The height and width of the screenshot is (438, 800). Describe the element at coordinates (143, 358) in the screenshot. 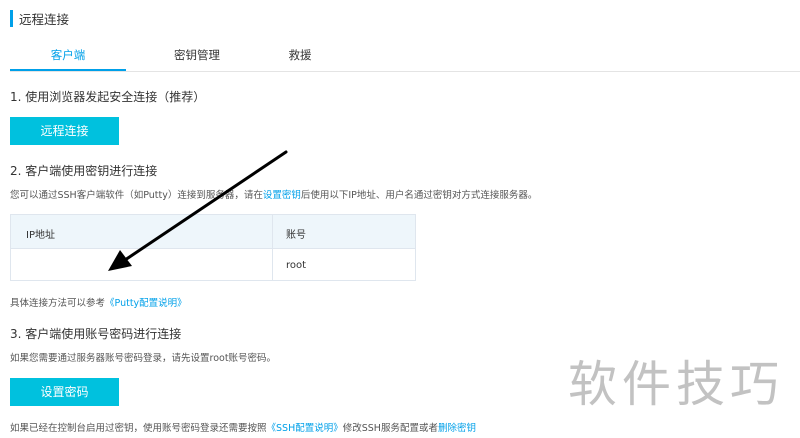

I see `section3-description: 如果您需要通过服务器账号密码登录，请先设置root账号密码。` at that location.